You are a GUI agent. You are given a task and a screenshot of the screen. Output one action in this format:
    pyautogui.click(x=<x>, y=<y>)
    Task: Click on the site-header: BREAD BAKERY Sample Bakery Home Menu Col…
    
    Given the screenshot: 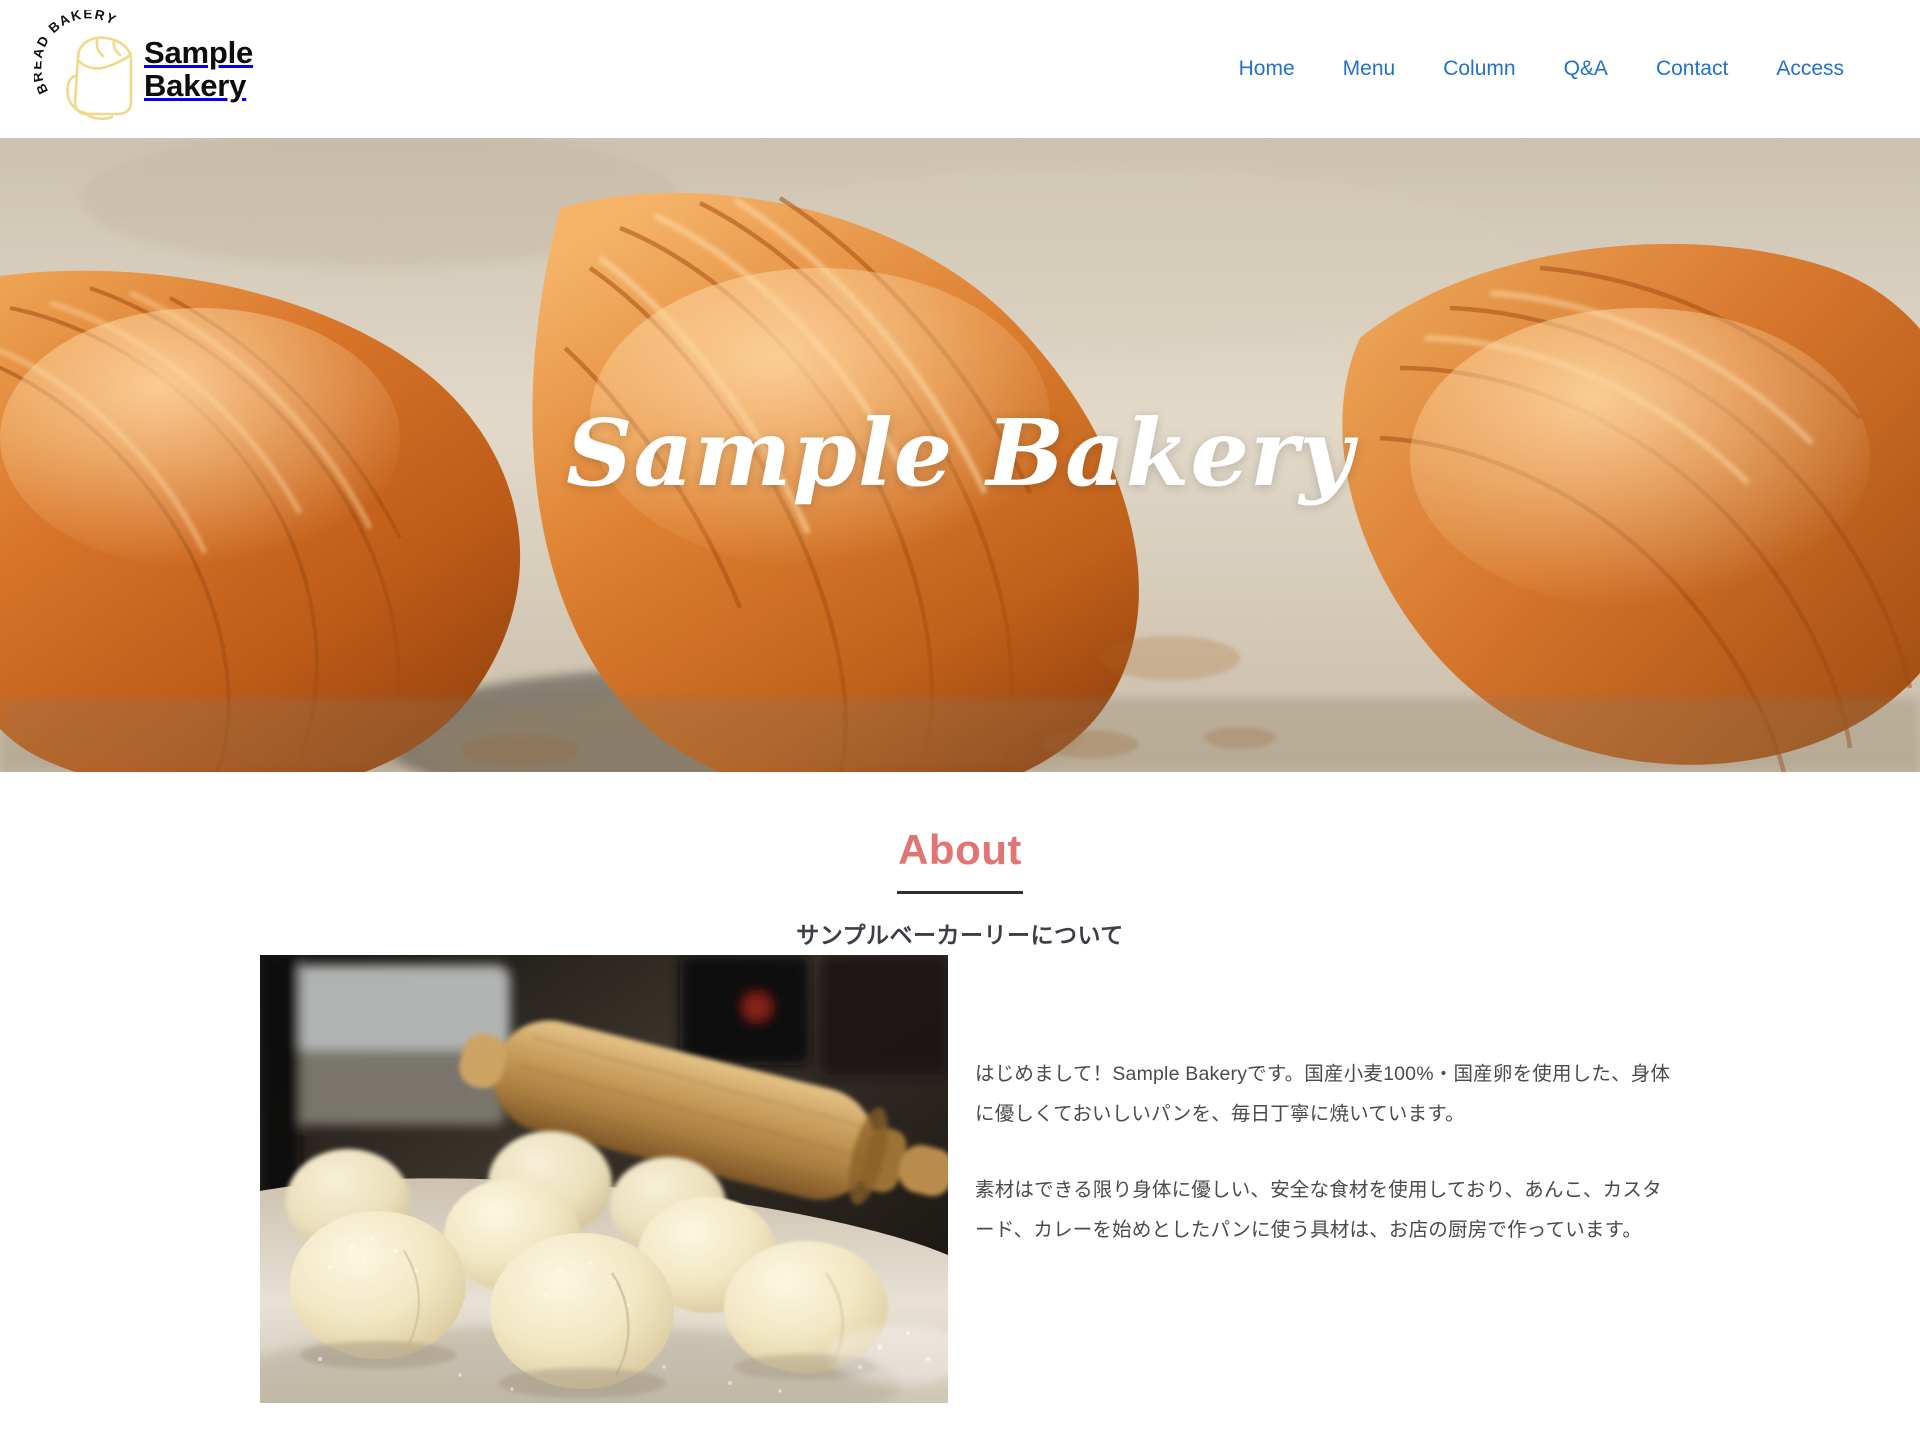 What is the action you would take?
    pyautogui.click(x=960, y=69)
    